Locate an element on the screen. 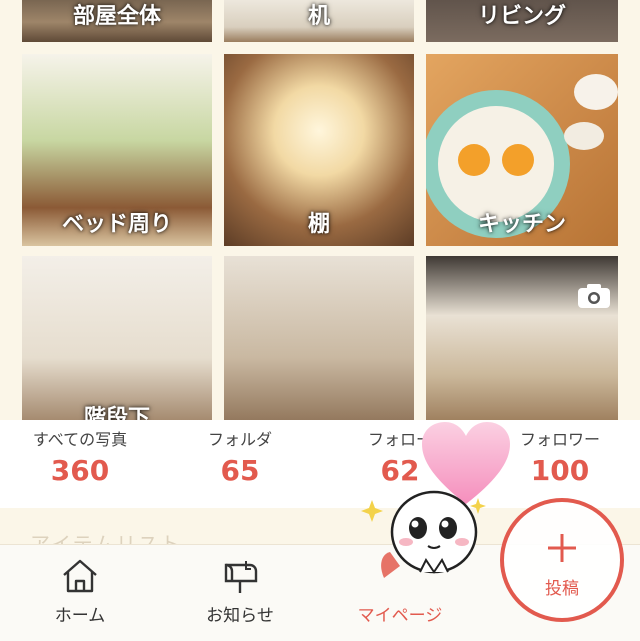 This screenshot has height=641, width=640. stat-value: 65 is located at coordinates (240, 470).